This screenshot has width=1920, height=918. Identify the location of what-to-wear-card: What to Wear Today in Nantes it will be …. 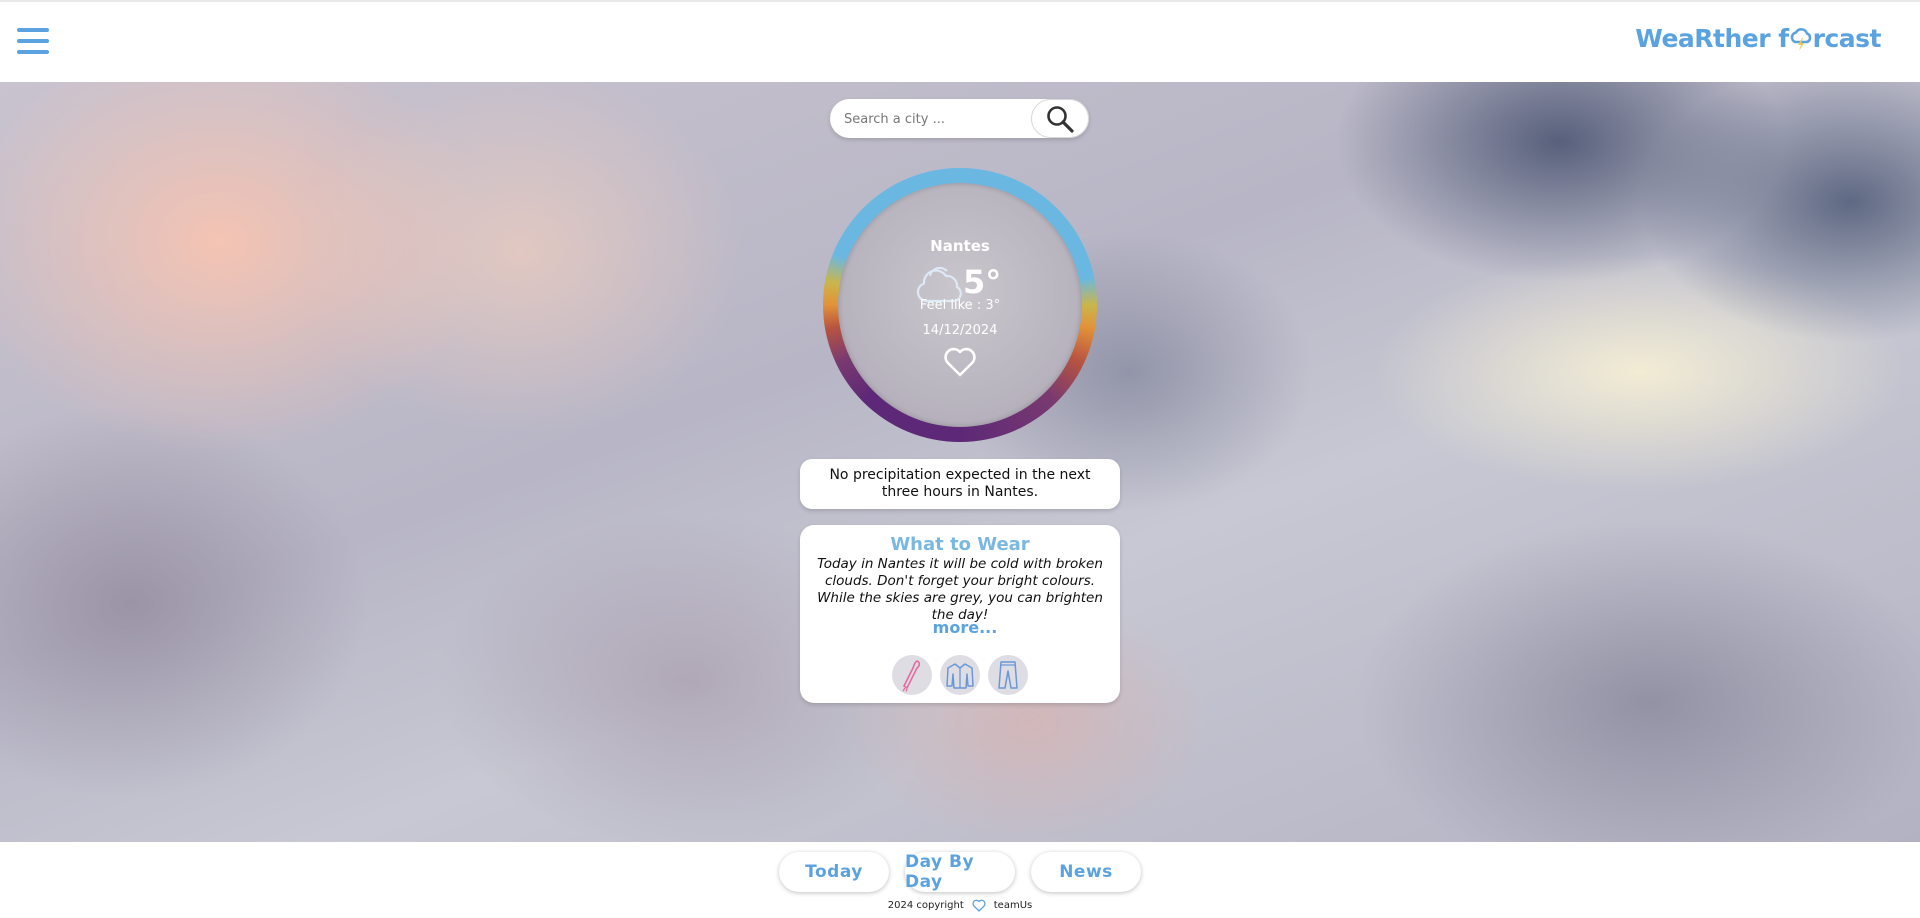
(960, 614).